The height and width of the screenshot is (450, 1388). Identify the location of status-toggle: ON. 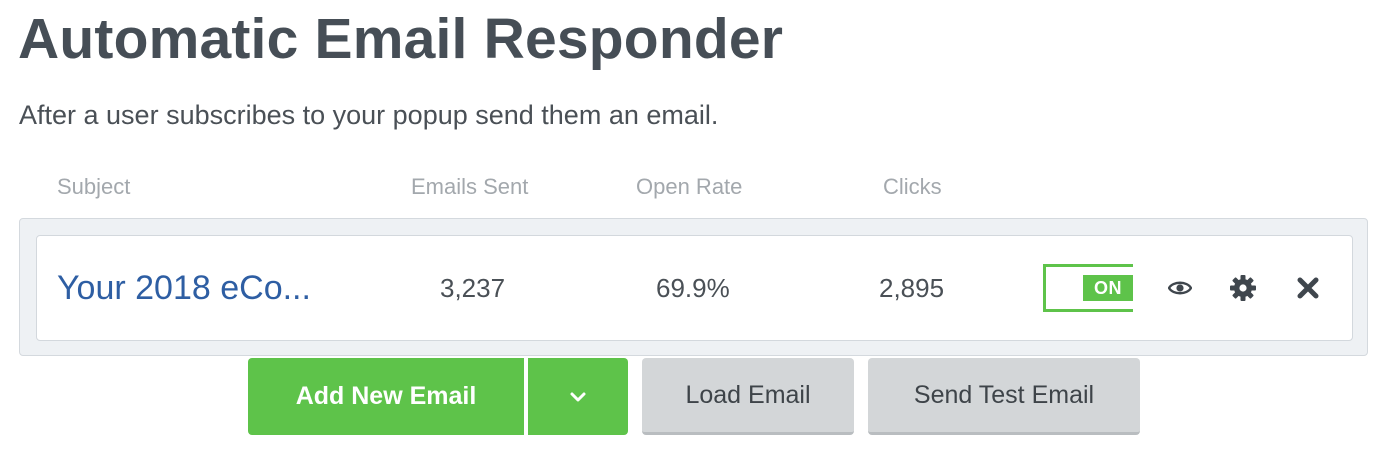
(1088, 288).